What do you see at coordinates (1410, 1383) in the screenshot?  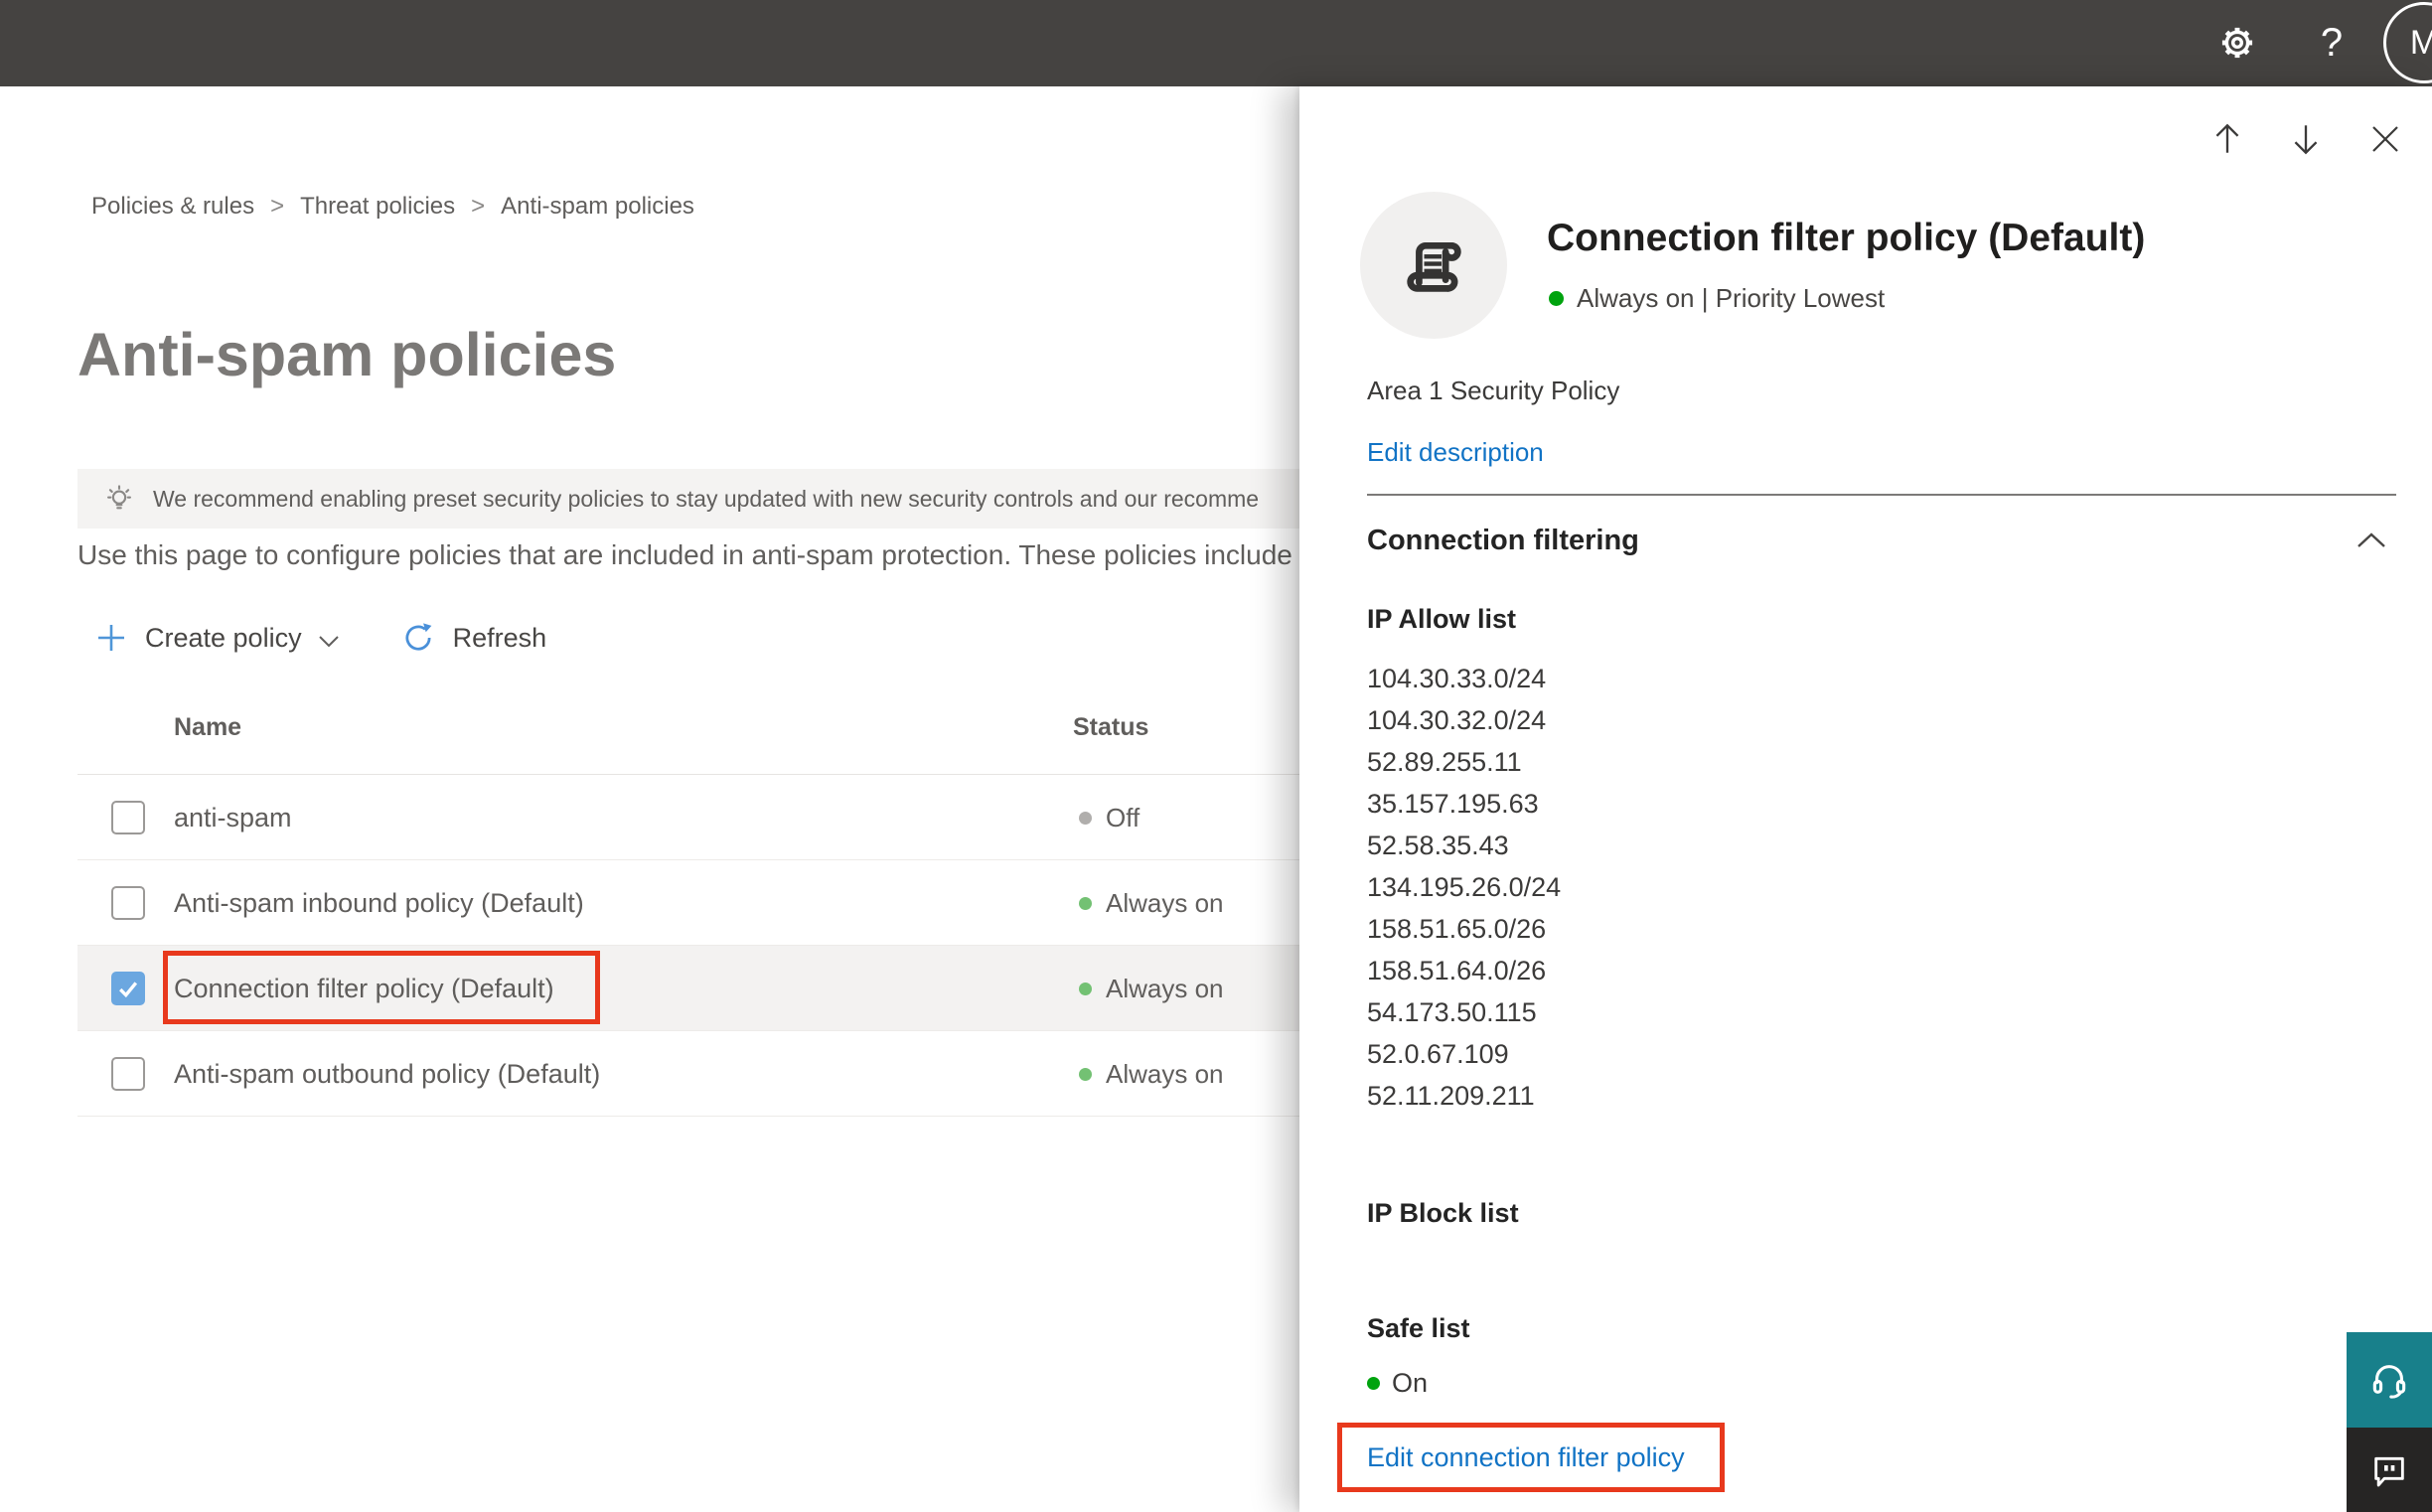 I see `safe-list-status-text: On` at bounding box center [1410, 1383].